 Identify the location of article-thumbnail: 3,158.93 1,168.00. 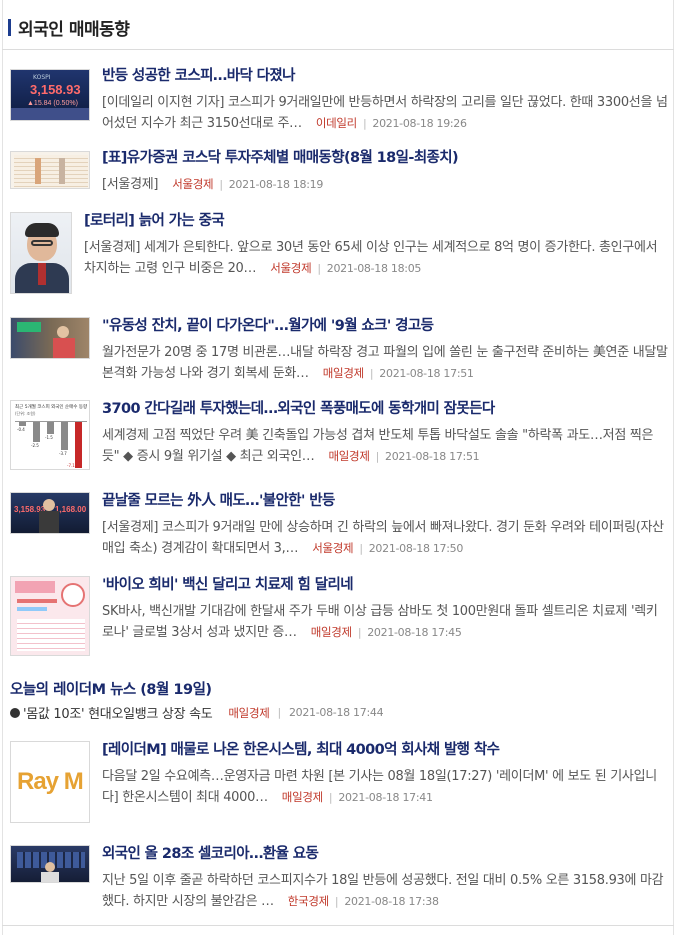
(50, 513).